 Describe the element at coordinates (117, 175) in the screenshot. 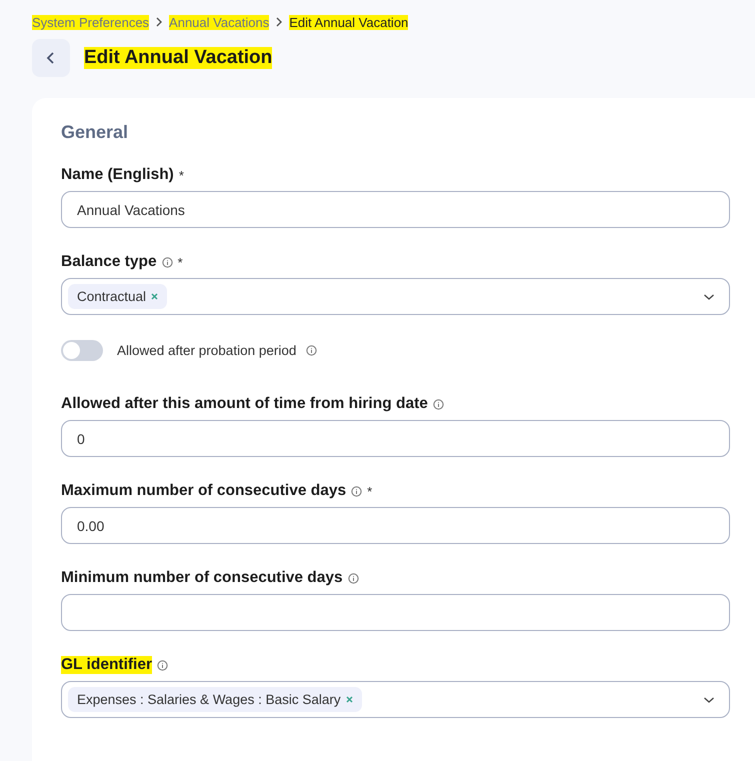

I see `field-label: Name (English)` at that location.